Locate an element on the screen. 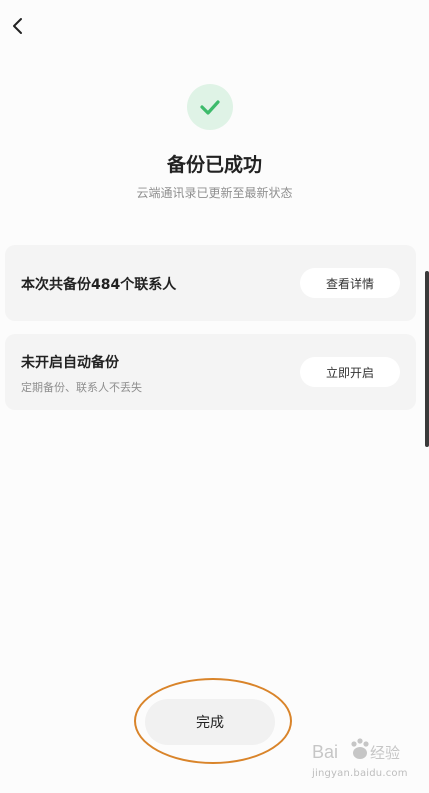 The image size is (429, 793). backup-count-label: 本次共备份484个联系人 is located at coordinates (99, 285).